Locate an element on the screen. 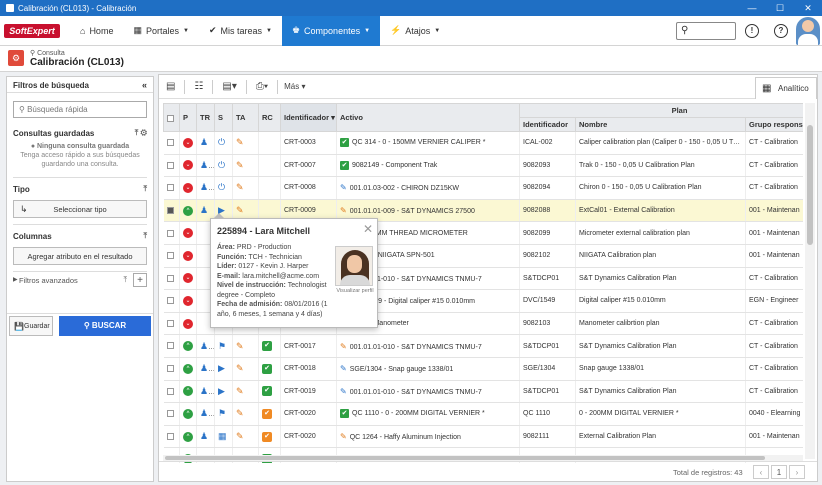 The height and width of the screenshot is (485, 822). prev-page-button: ‹ is located at coordinates (761, 472).